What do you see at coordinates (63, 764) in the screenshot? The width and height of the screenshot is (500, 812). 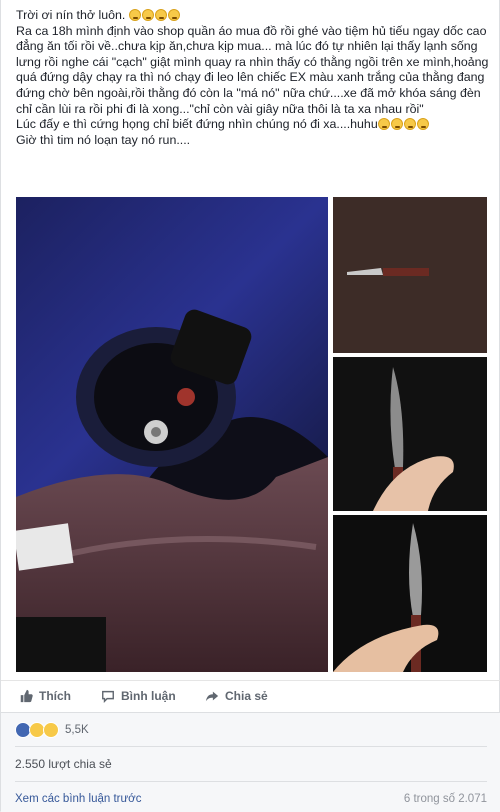 I see `share-count: 2.550 lượt chia sẻ` at bounding box center [63, 764].